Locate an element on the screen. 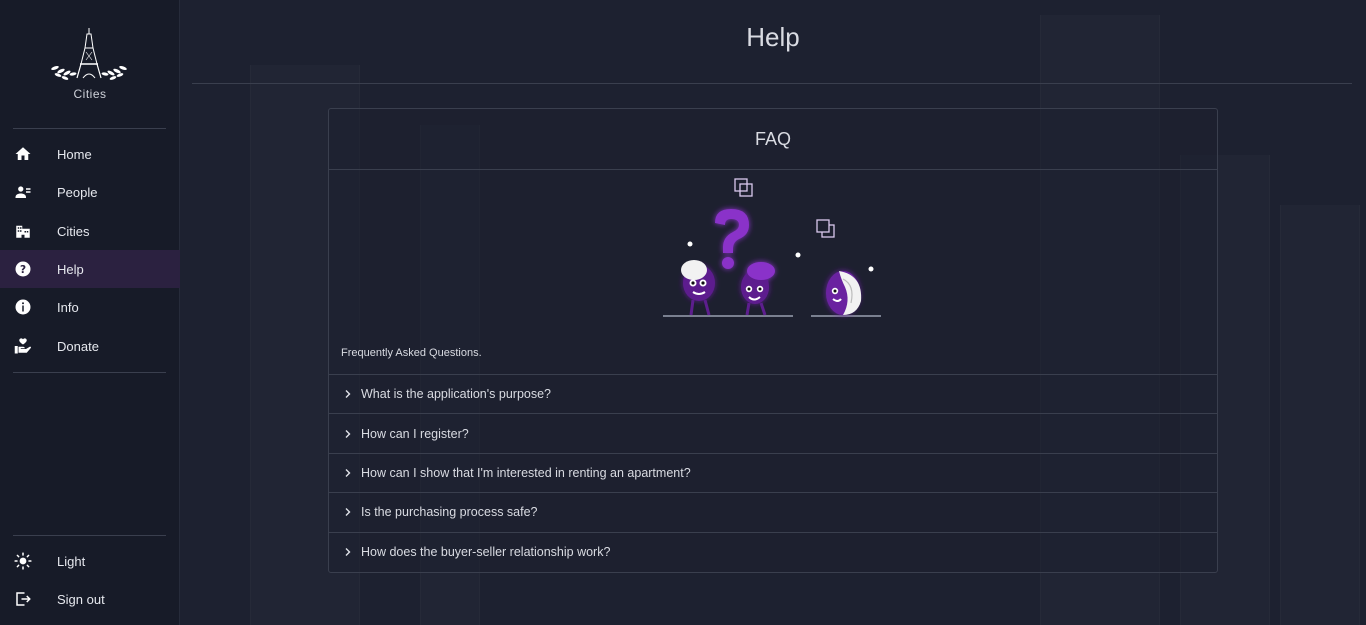  title-divider is located at coordinates (772, 83).